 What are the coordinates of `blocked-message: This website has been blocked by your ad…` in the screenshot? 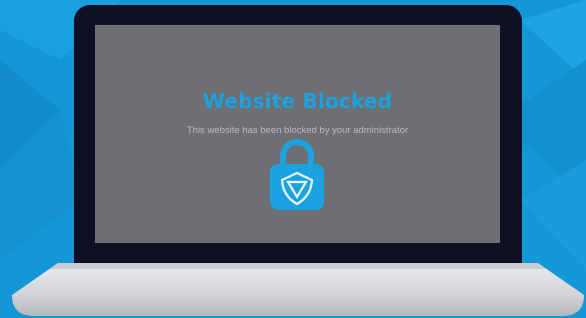 It's located at (297, 130).